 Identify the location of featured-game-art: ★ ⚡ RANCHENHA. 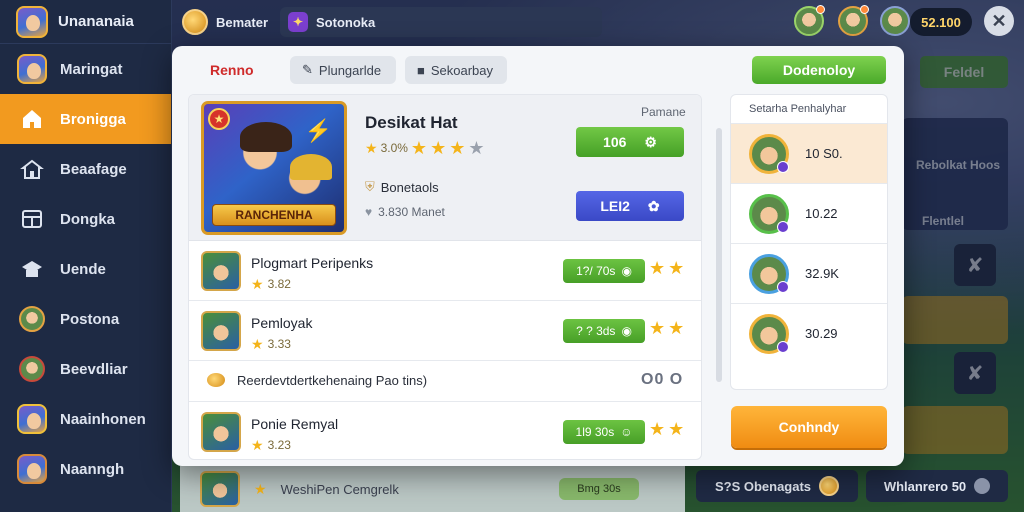
(274, 168).